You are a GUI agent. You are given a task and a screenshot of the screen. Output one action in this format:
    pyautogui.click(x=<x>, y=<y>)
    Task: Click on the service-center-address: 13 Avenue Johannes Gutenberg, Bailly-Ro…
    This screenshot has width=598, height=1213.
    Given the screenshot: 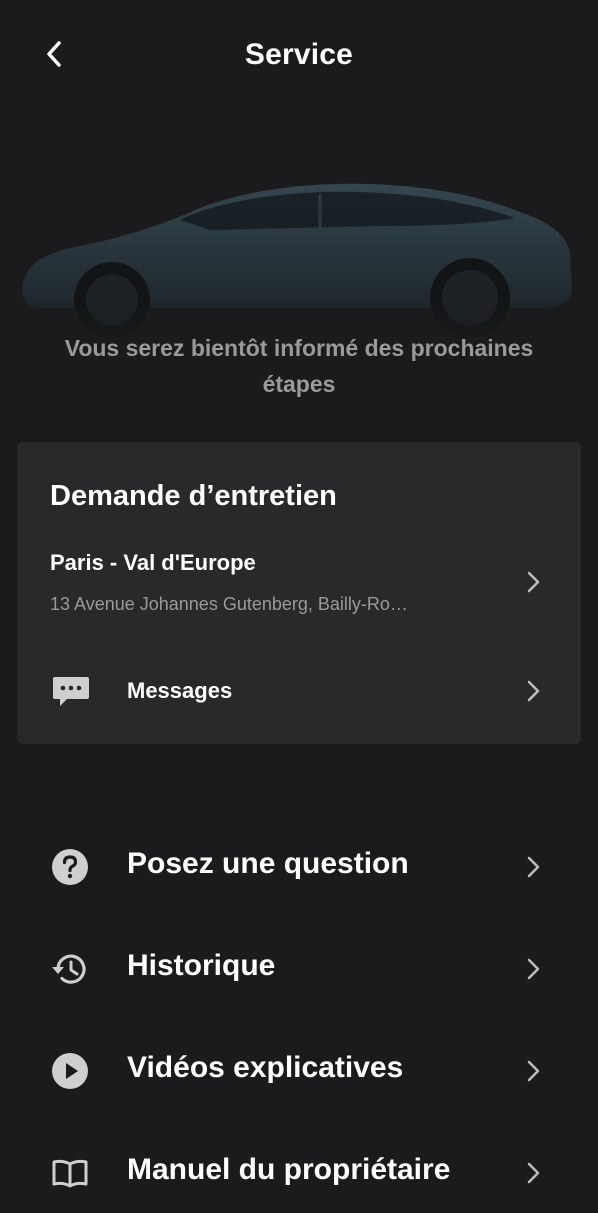 What is the action you would take?
    pyautogui.click(x=229, y=604)
    